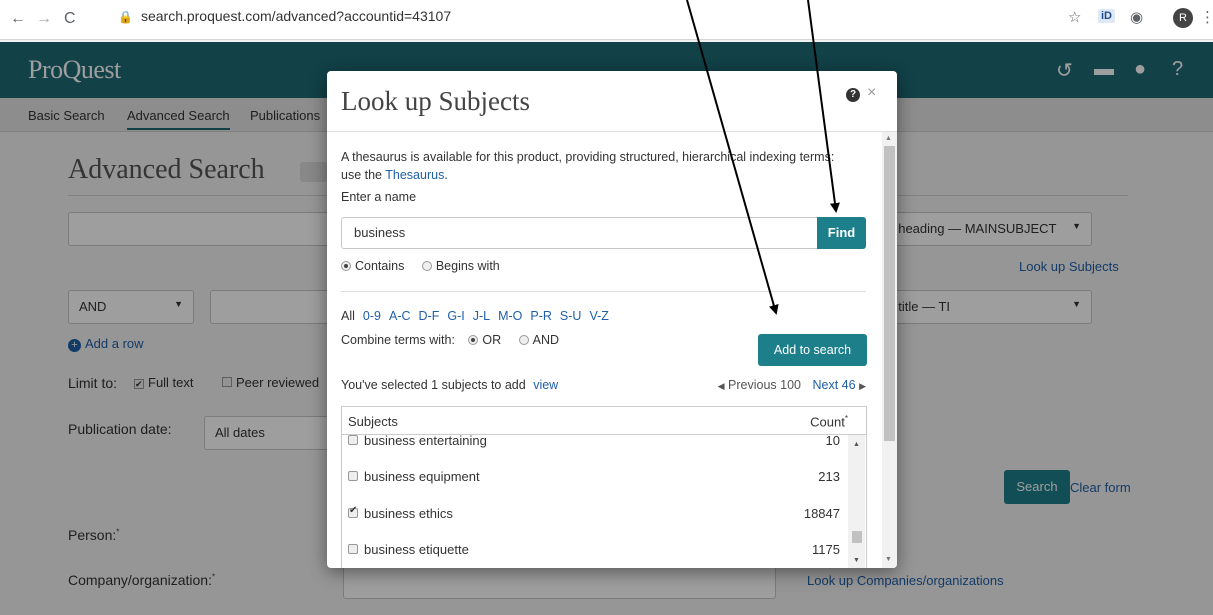  What do you see at coordinates (1183, 18) in the screenshot?
I see `profile-avatar: R` at bounding box center [1183, 18].